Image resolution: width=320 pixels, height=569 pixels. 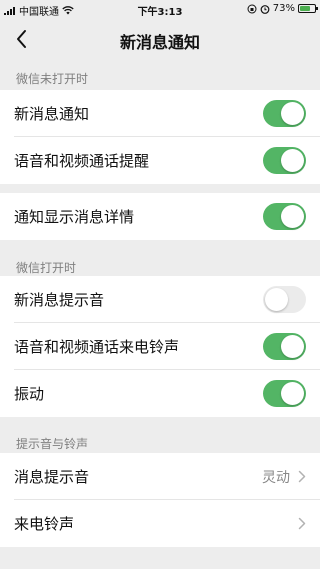 I want to click on row-call-ringtone: 语音和视频通话来电铃声, so click(x=160, y=346).